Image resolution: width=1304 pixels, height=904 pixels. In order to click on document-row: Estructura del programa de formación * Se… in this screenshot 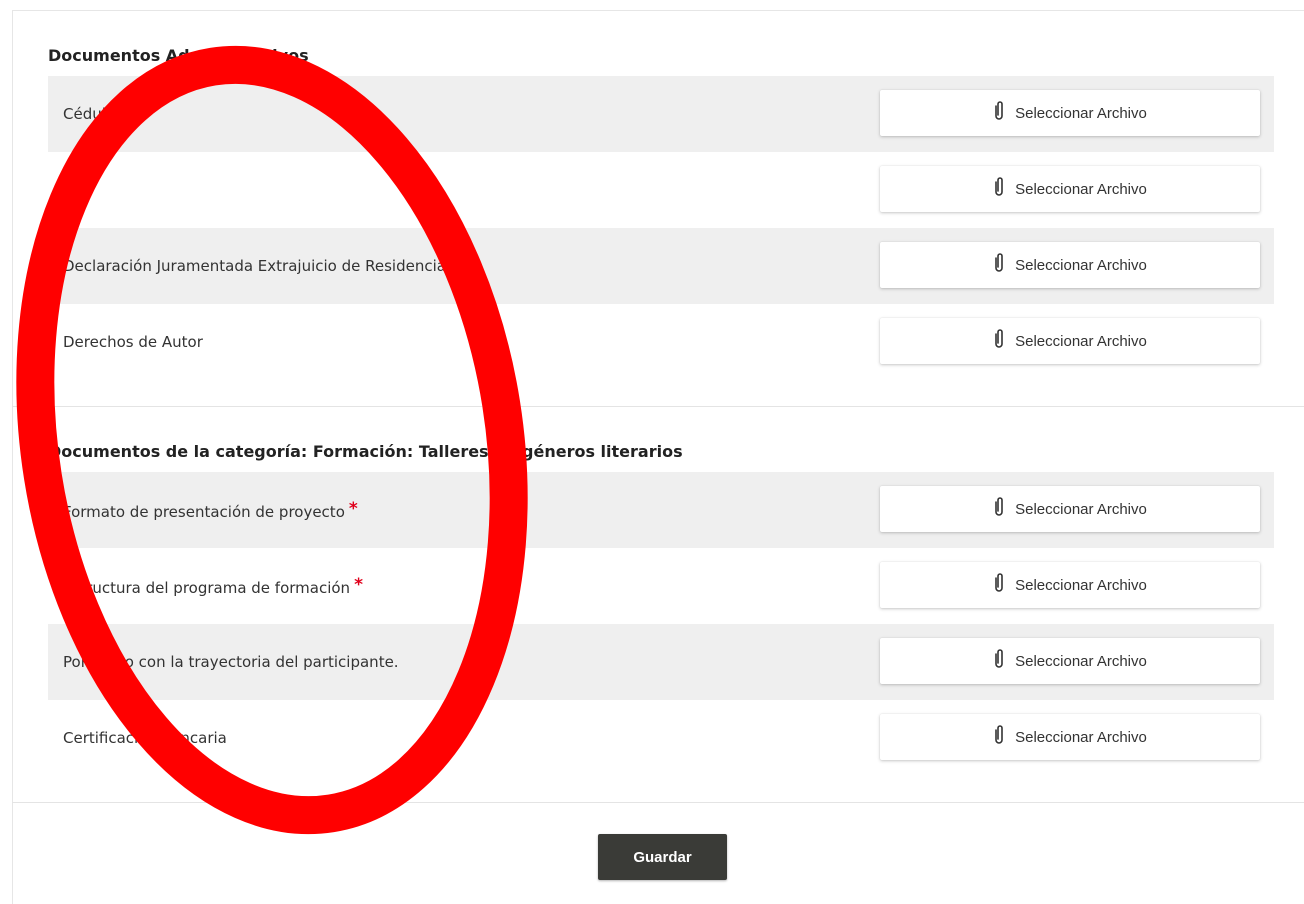, I will do `click(661, 586)`.